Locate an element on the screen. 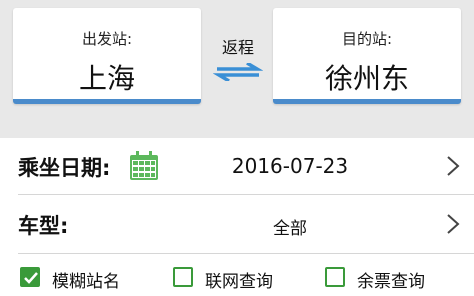 This screenshot has width=474, height=296. ticket-query-option: 余票查询 is located at coordinates (390, 279).